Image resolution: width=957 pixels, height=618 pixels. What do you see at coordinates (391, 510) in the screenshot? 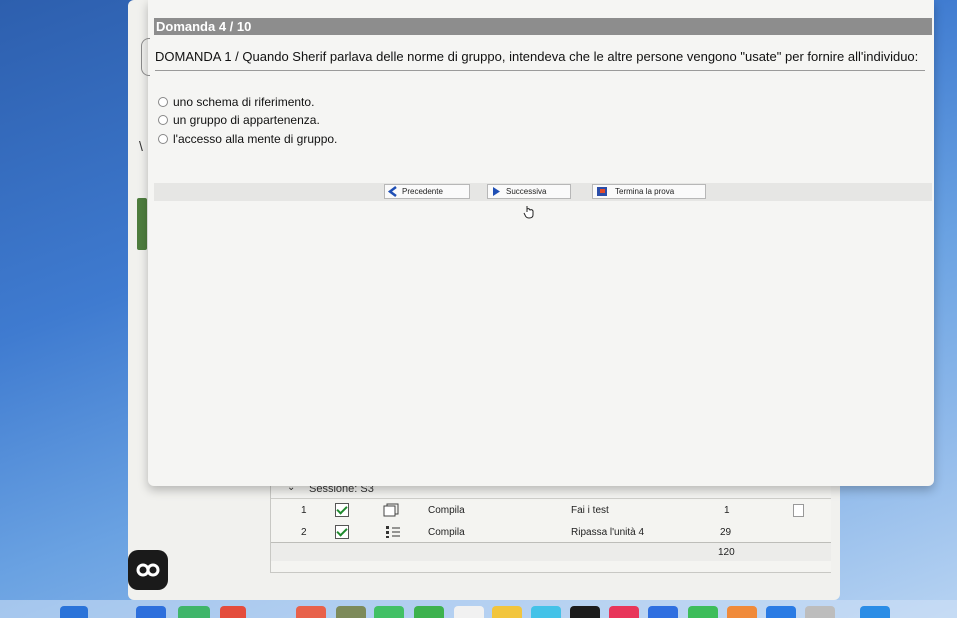
I see `document-icon` at bounding box center [391, 510].